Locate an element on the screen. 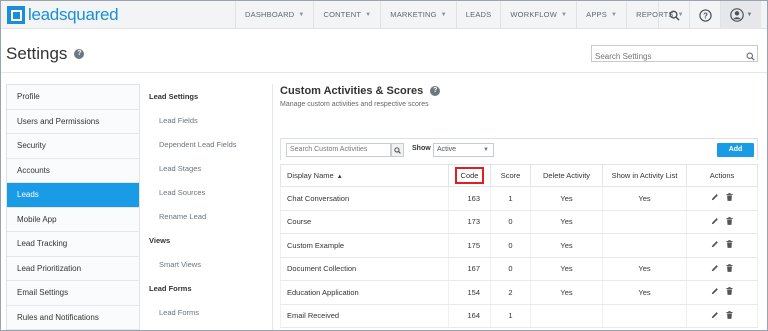 This screenshot has height=331, width=768. sidebar-item-email-settings: Email Settings is located at coordinates (73, 293).